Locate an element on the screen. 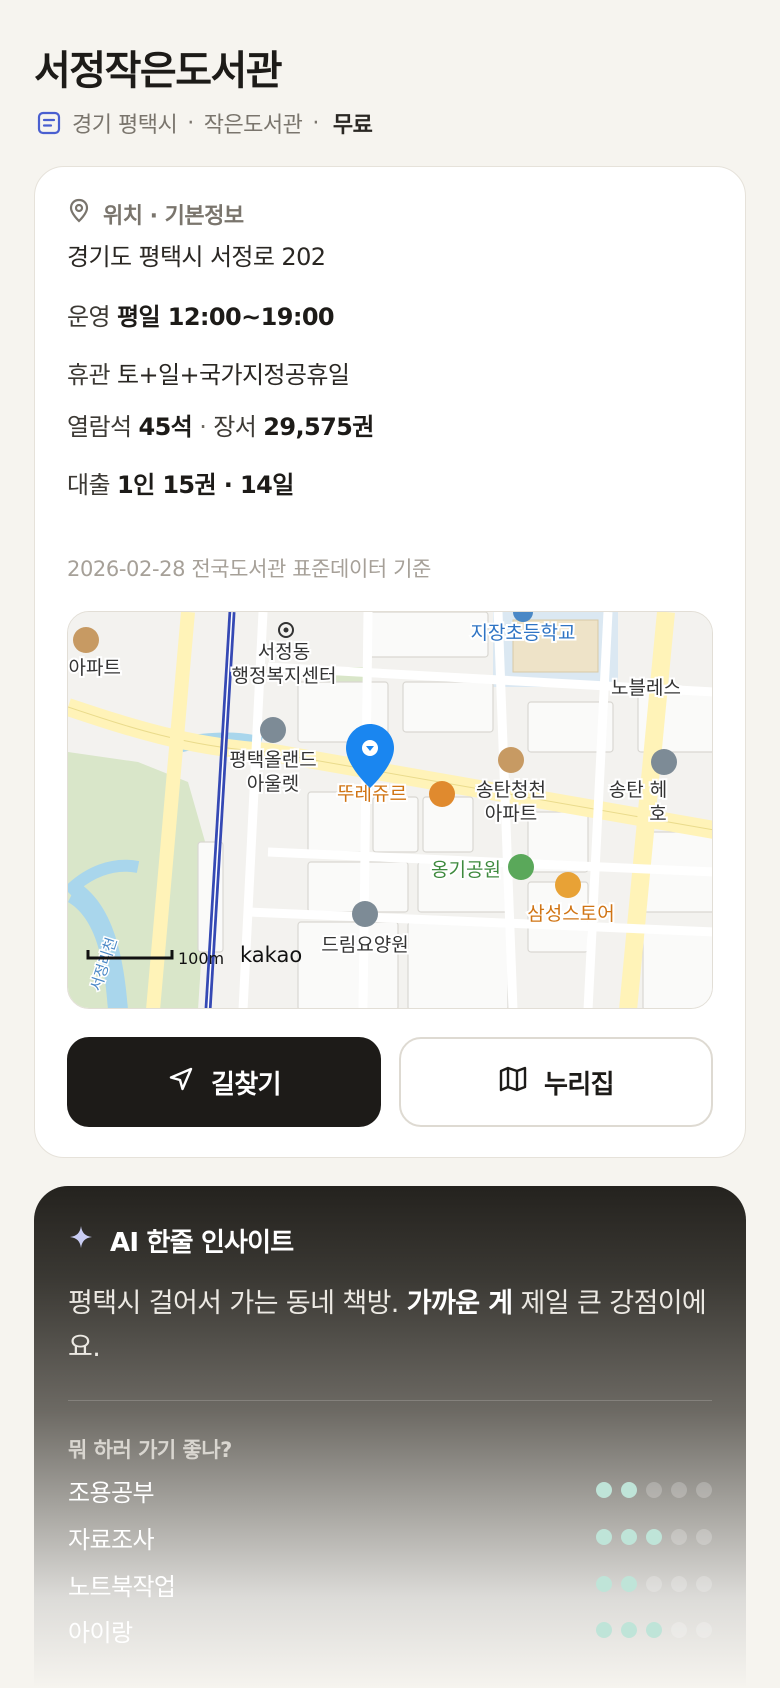  library-meta: 경기 평택시 · 작은도서관 · 무료 is located at coordinates (204, 123).